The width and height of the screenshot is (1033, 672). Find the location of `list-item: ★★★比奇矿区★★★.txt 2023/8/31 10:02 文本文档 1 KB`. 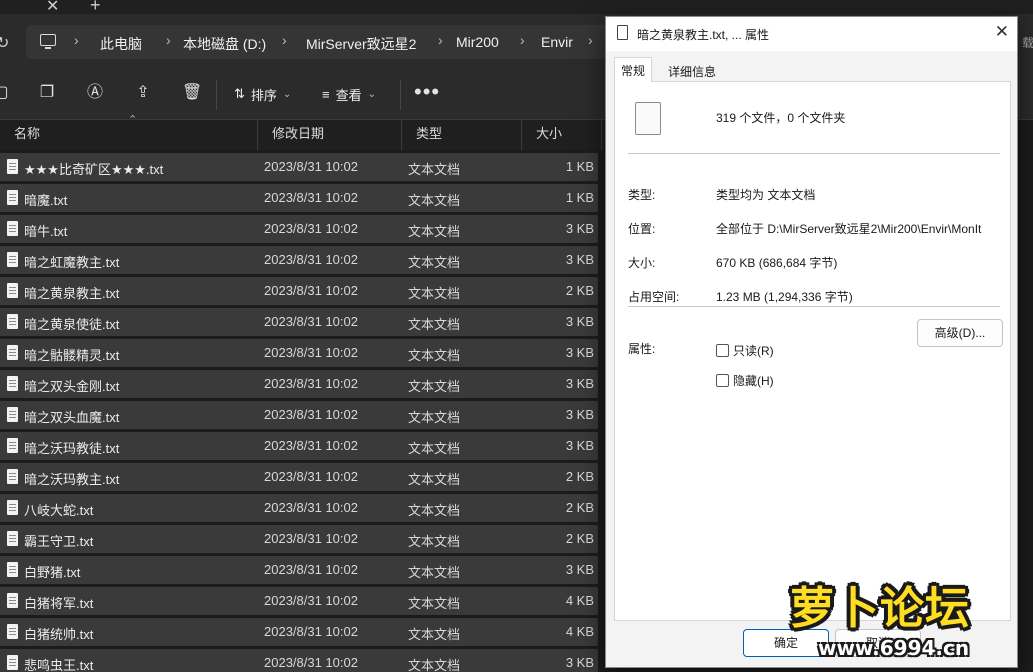

list-item: ★★★比奇矿区★★★.txt 2023/8/31 10:02 文本文档 1 KB is located at coordinates (300, 167).